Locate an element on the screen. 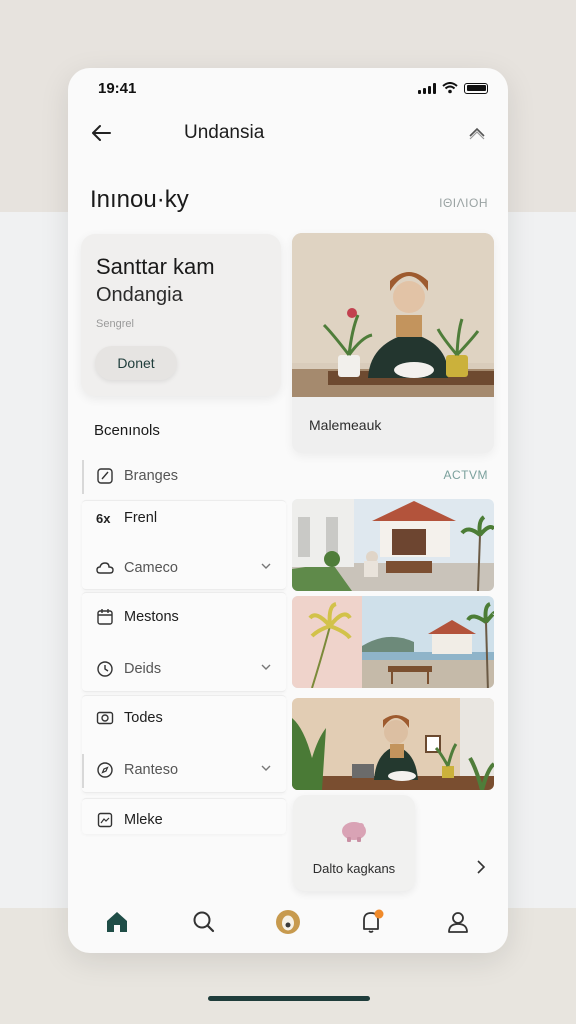 The image size is (576, 1024). feature-photo-card: Malemeauk is located at coordinates (393, 343).